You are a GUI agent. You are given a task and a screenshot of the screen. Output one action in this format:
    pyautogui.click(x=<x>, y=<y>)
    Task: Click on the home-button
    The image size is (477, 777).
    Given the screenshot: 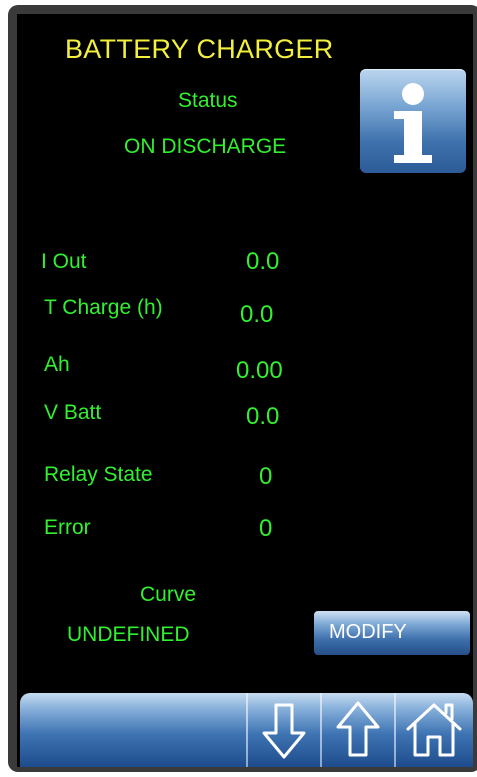 What is the action you would take?
    pyautogui.click(x=434, y=730)
    